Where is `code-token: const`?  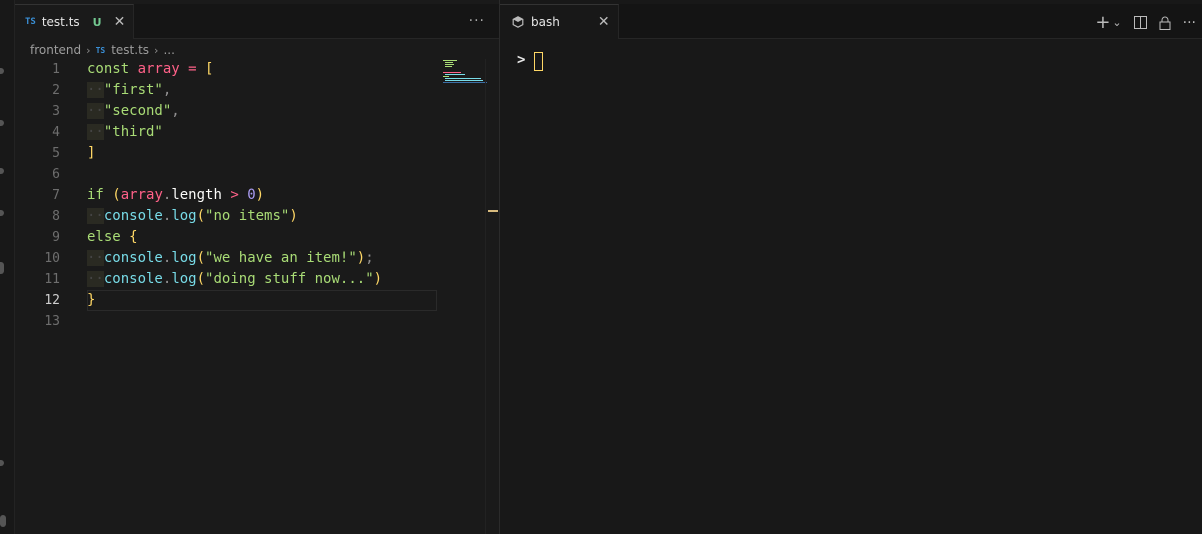 code-token: const is located at coordinates (112, 69).